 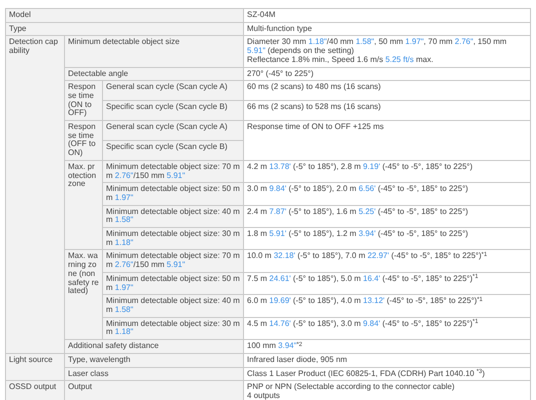 I want to click on spec-label: Type, so click(x=125, y=29).